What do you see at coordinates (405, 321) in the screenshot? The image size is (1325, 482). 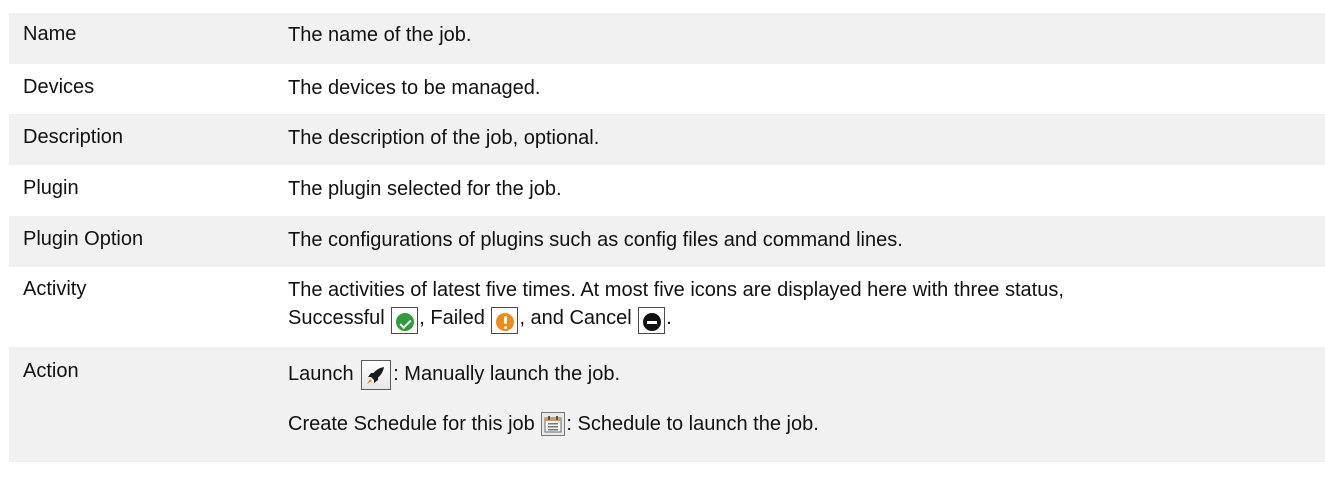 I see `check-circle-icon` at bounding box center [405, 321].